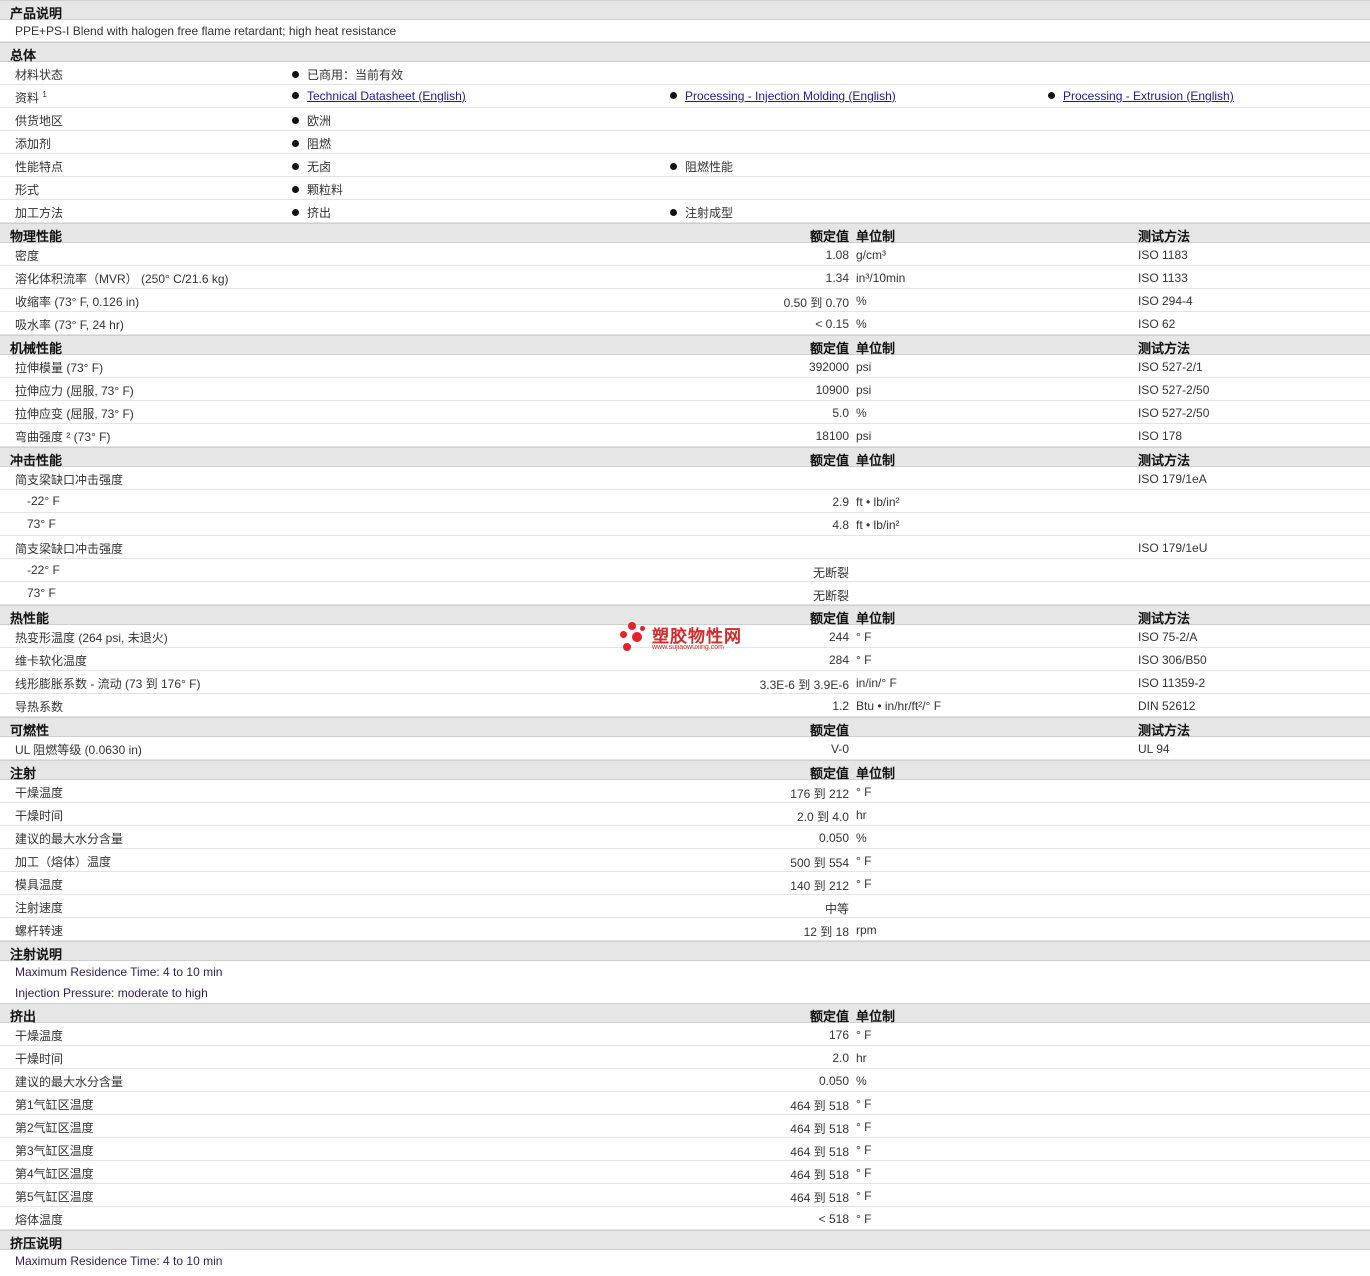  I want to click on general-row-processing: 加工方法 挤出 注射成型, so click(685, 211).